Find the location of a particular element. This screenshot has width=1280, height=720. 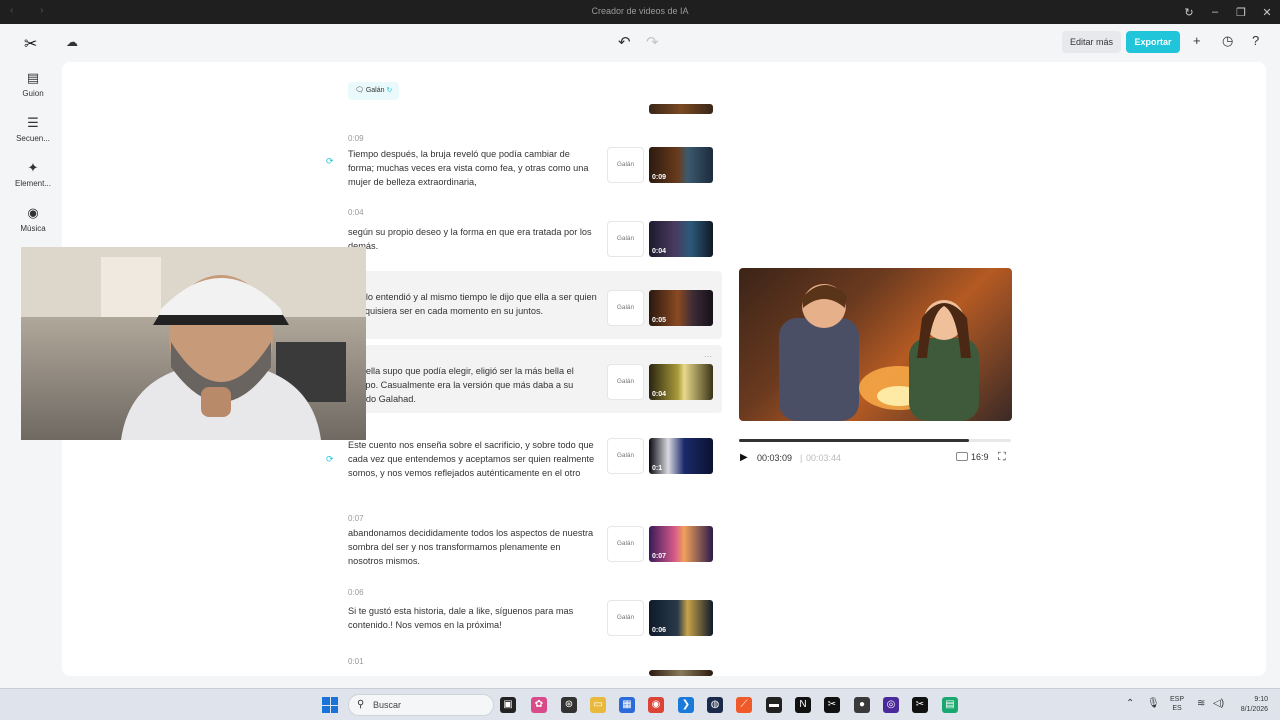

minimize-icon: – is located at coordinates (1215, 12).